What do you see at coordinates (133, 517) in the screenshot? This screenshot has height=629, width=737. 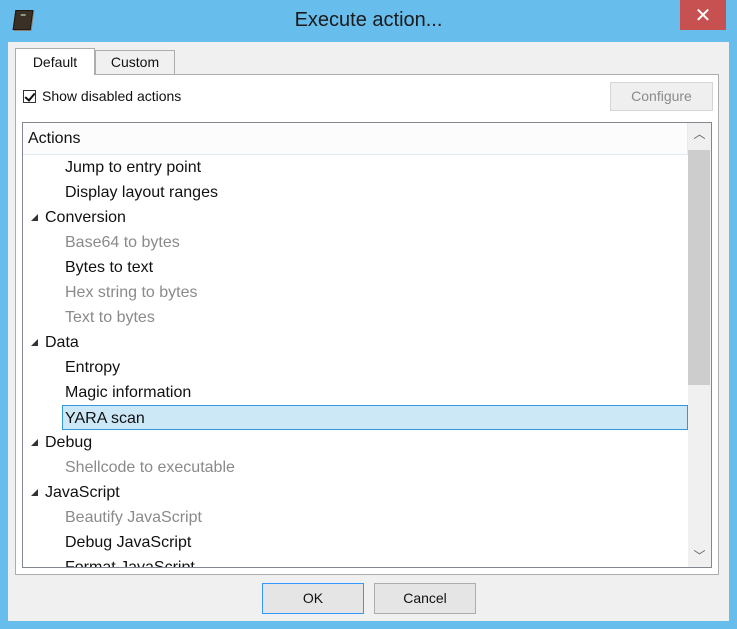 I see `tree-item-label: Beautify JavaScript` at bounding box center [133, 517].